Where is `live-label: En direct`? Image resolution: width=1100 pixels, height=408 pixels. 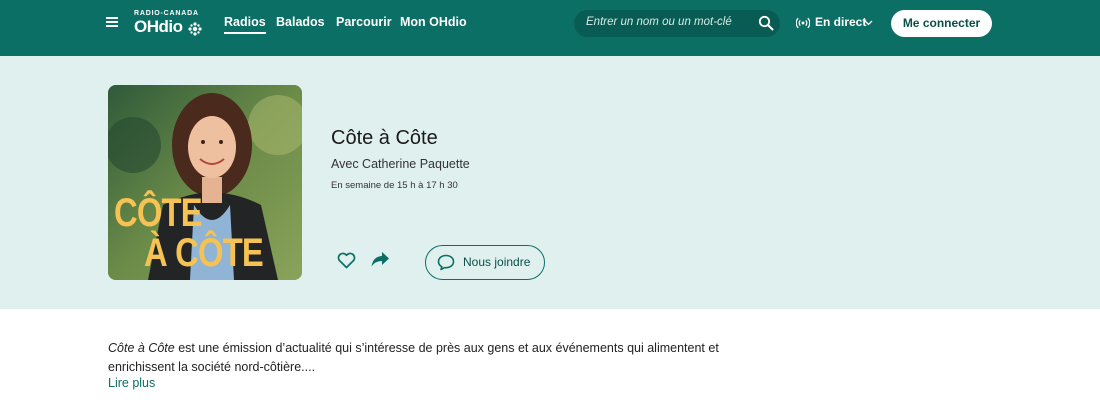
live-label: En direct is located at coordinates (841, 22).